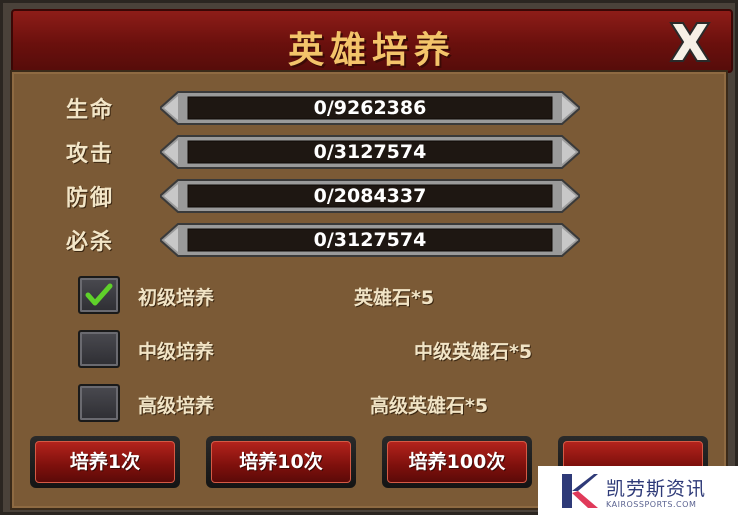  Describe the element at coordinates (370, 196) in the screenshot. I see `stat-value-defense: 0/2084337` at that location.